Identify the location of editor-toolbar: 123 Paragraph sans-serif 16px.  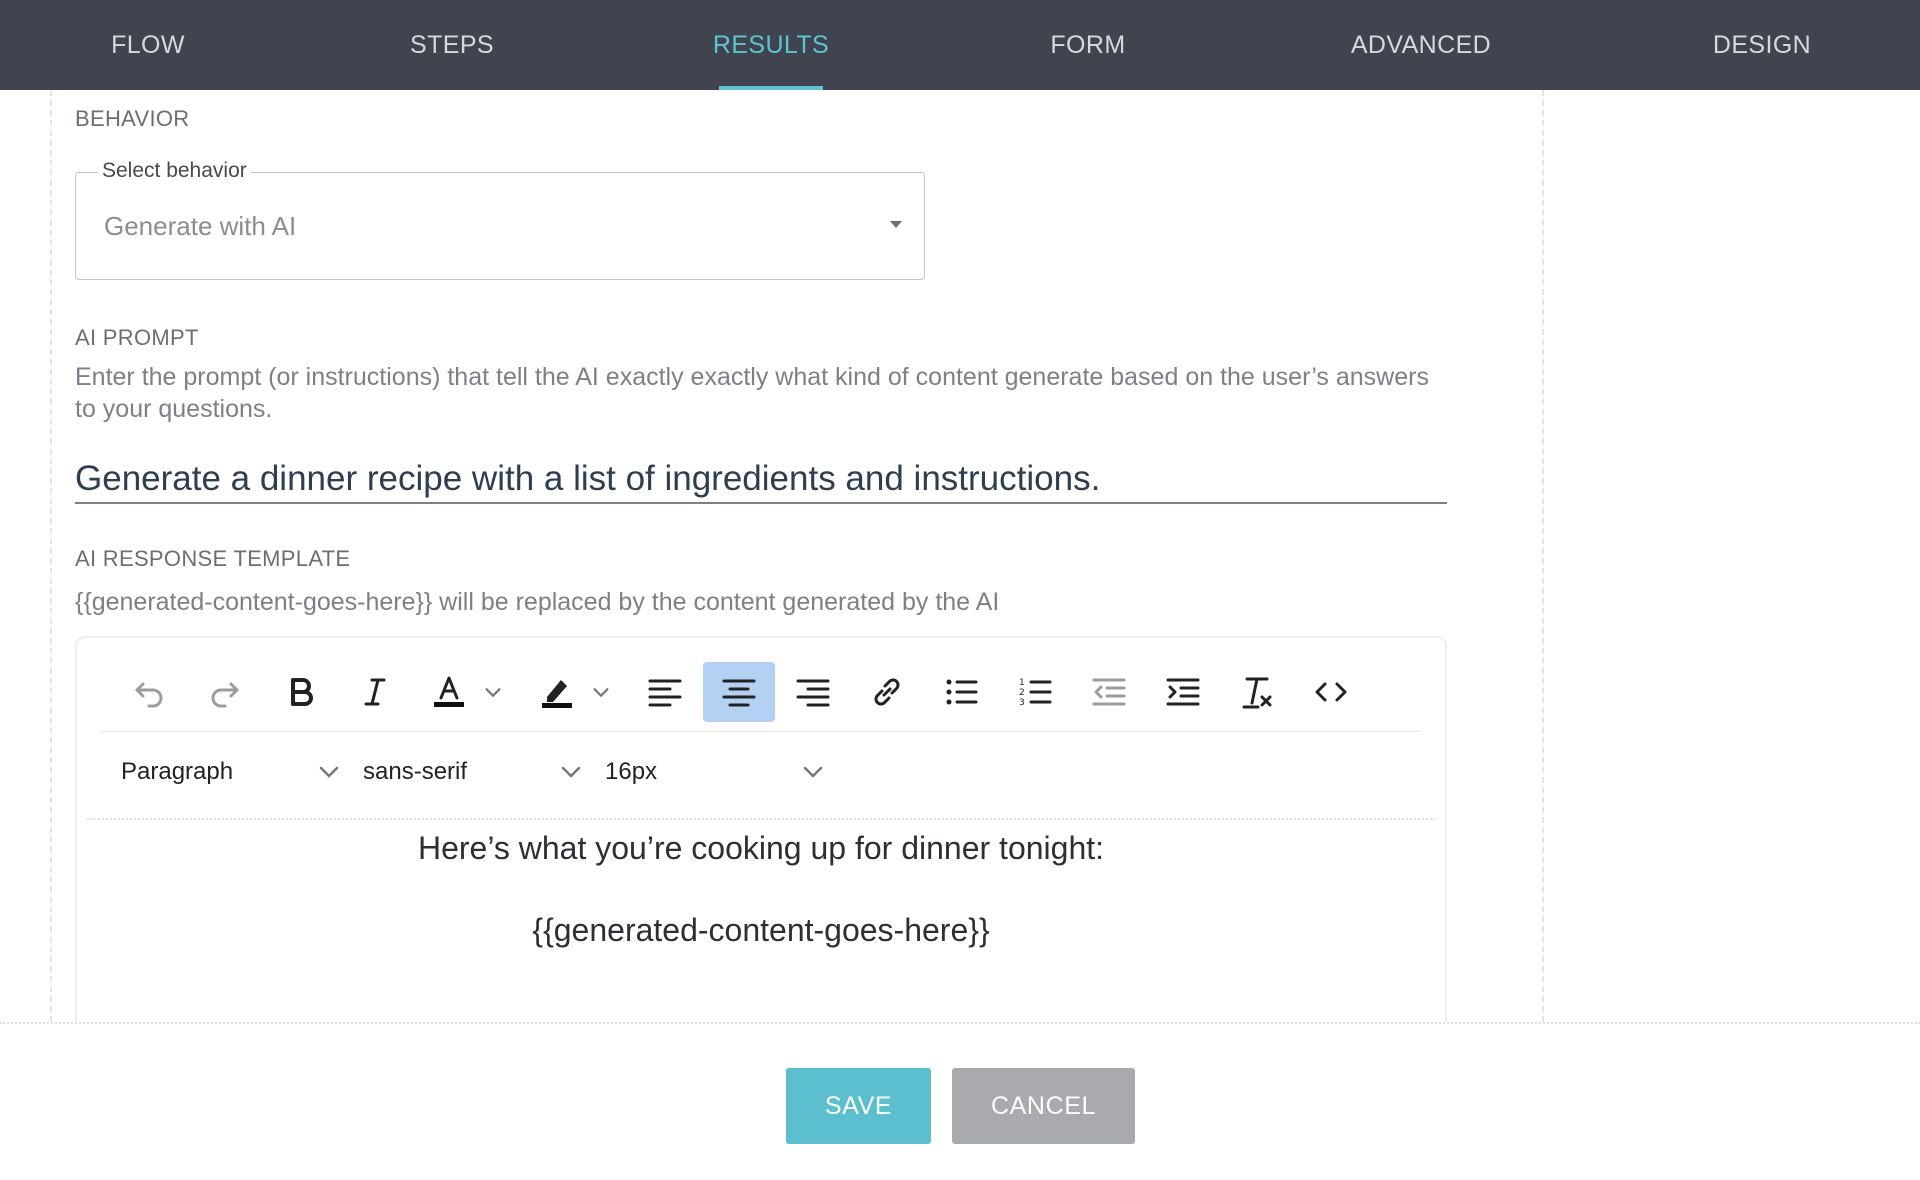
(761, 728).